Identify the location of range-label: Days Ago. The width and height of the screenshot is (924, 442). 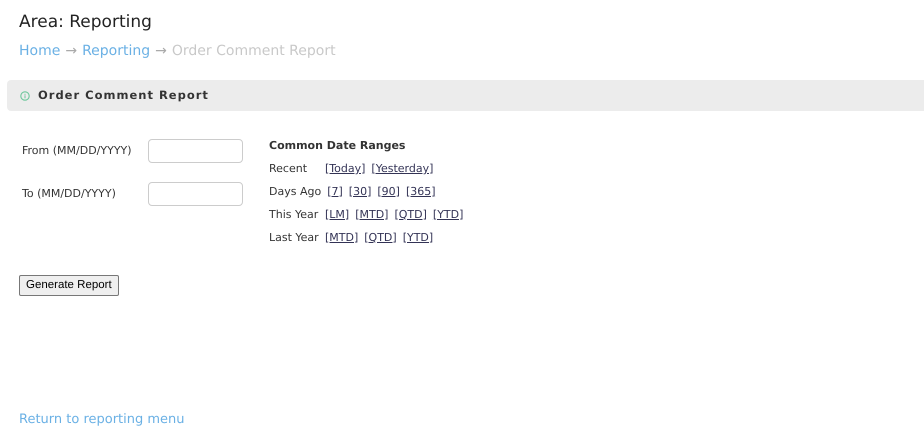
(295, 192).